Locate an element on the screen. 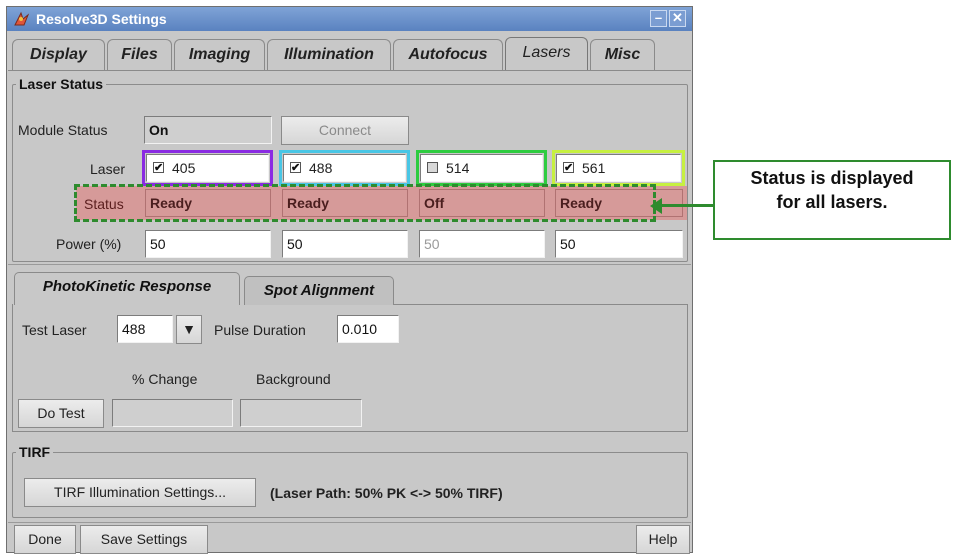 This screenshot has height=555, width=954. connect-button: Connect is located at coordinates (345, 130).